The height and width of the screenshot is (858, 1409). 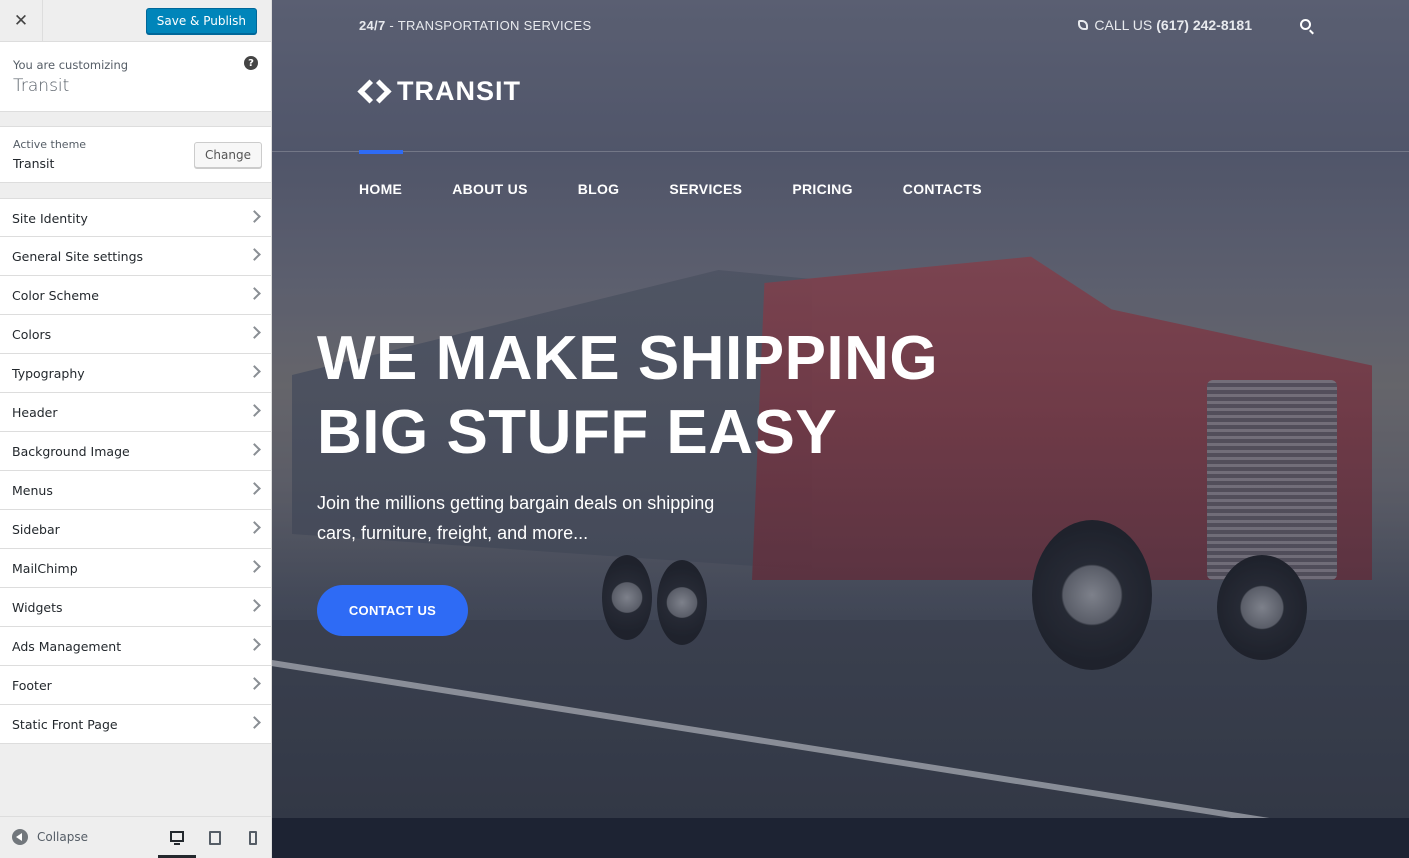 I want to click on desktop-icon, so click(x=177, y=837).